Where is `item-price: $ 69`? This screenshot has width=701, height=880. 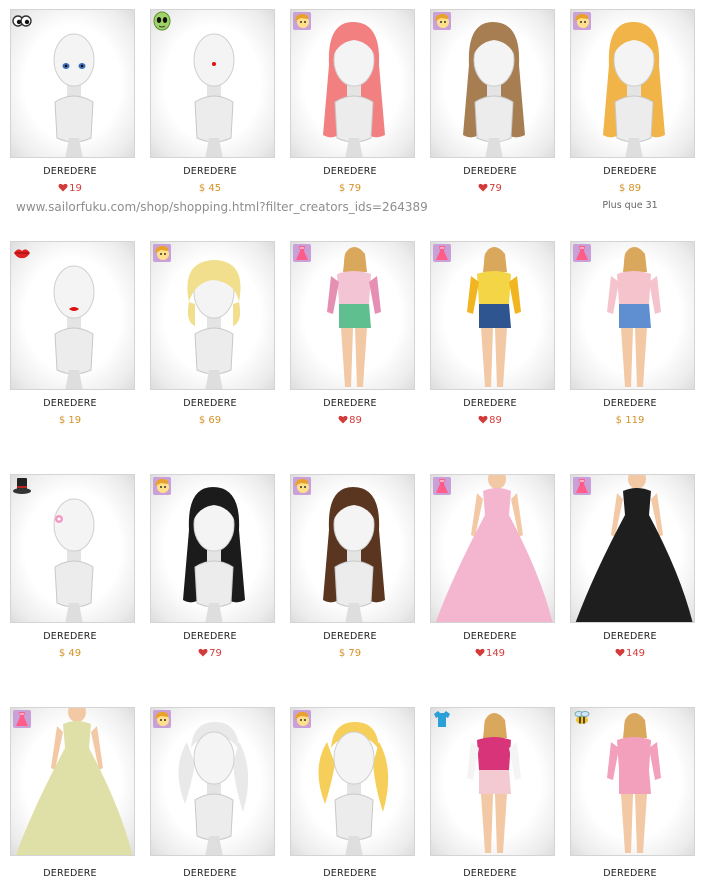
item-price: $ 69 is located at coordinates (210, 421).